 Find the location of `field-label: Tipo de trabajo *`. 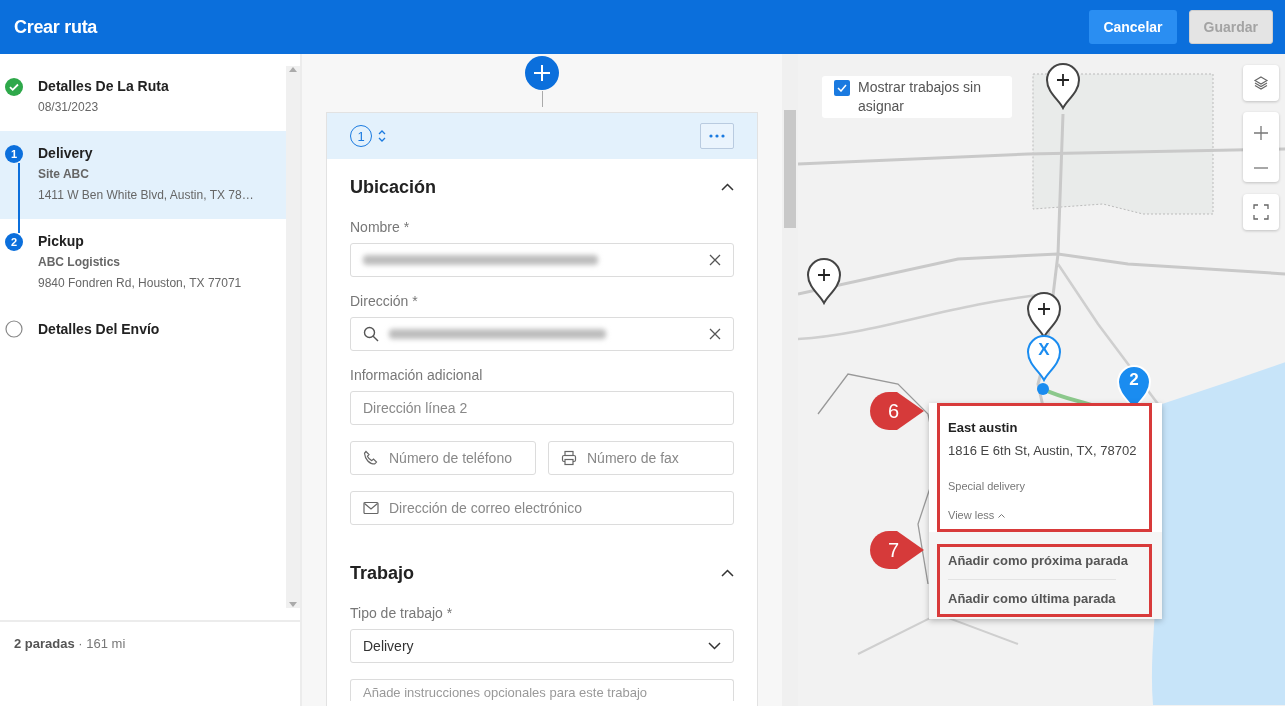

field-label: Tipo de trabajo * is located at coordinates (402, 613).